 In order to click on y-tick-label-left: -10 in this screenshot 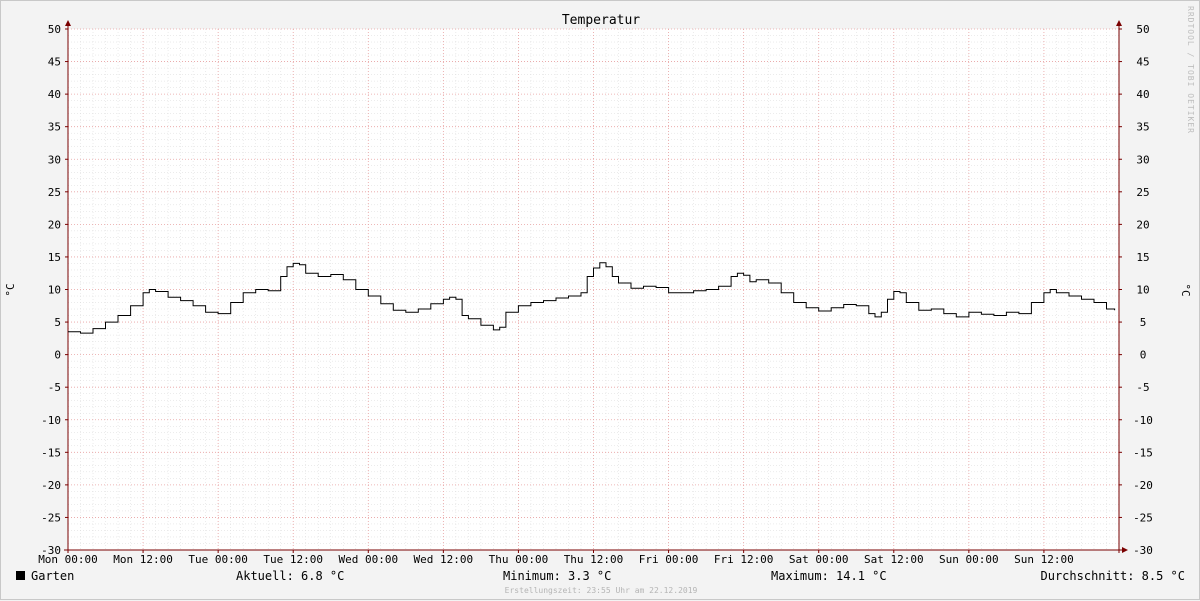, I will do `click(51, 420)`.